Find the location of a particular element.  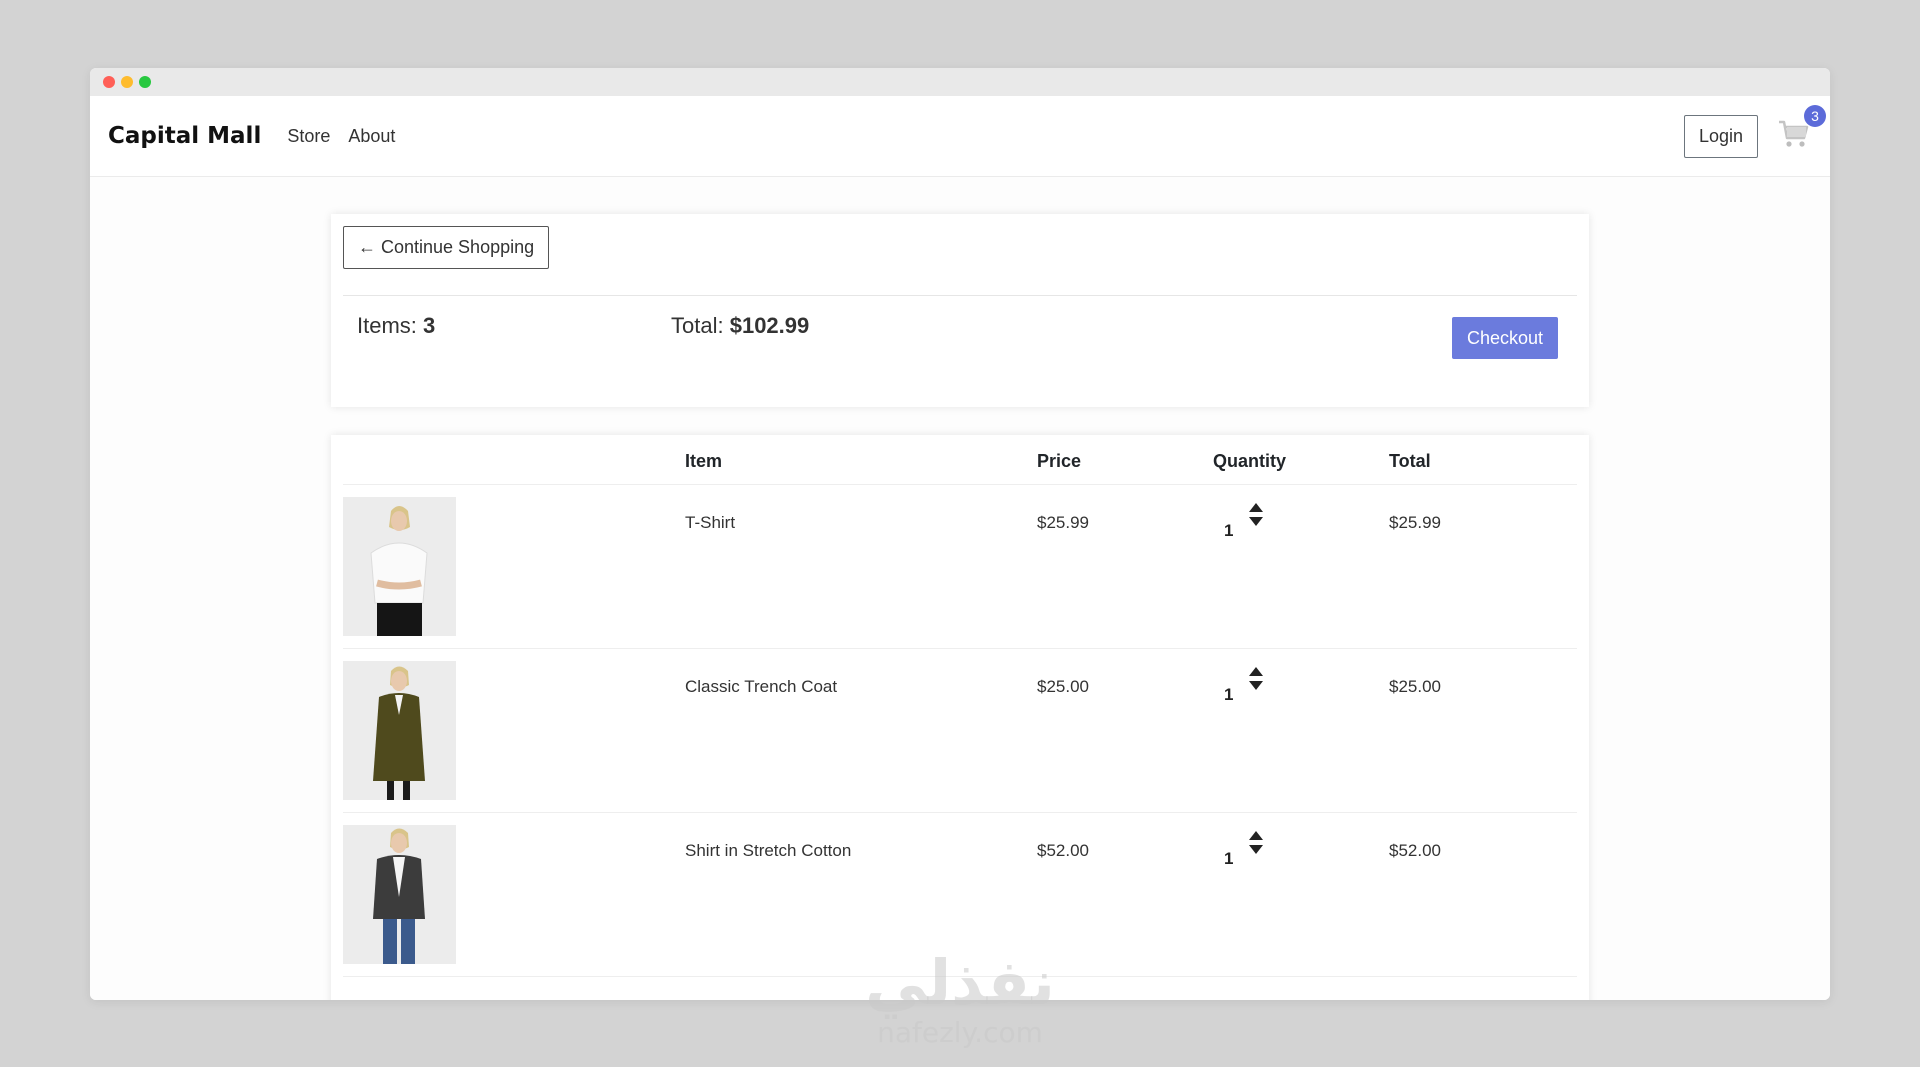

close-window-dot is located at coordinates (109, 82).